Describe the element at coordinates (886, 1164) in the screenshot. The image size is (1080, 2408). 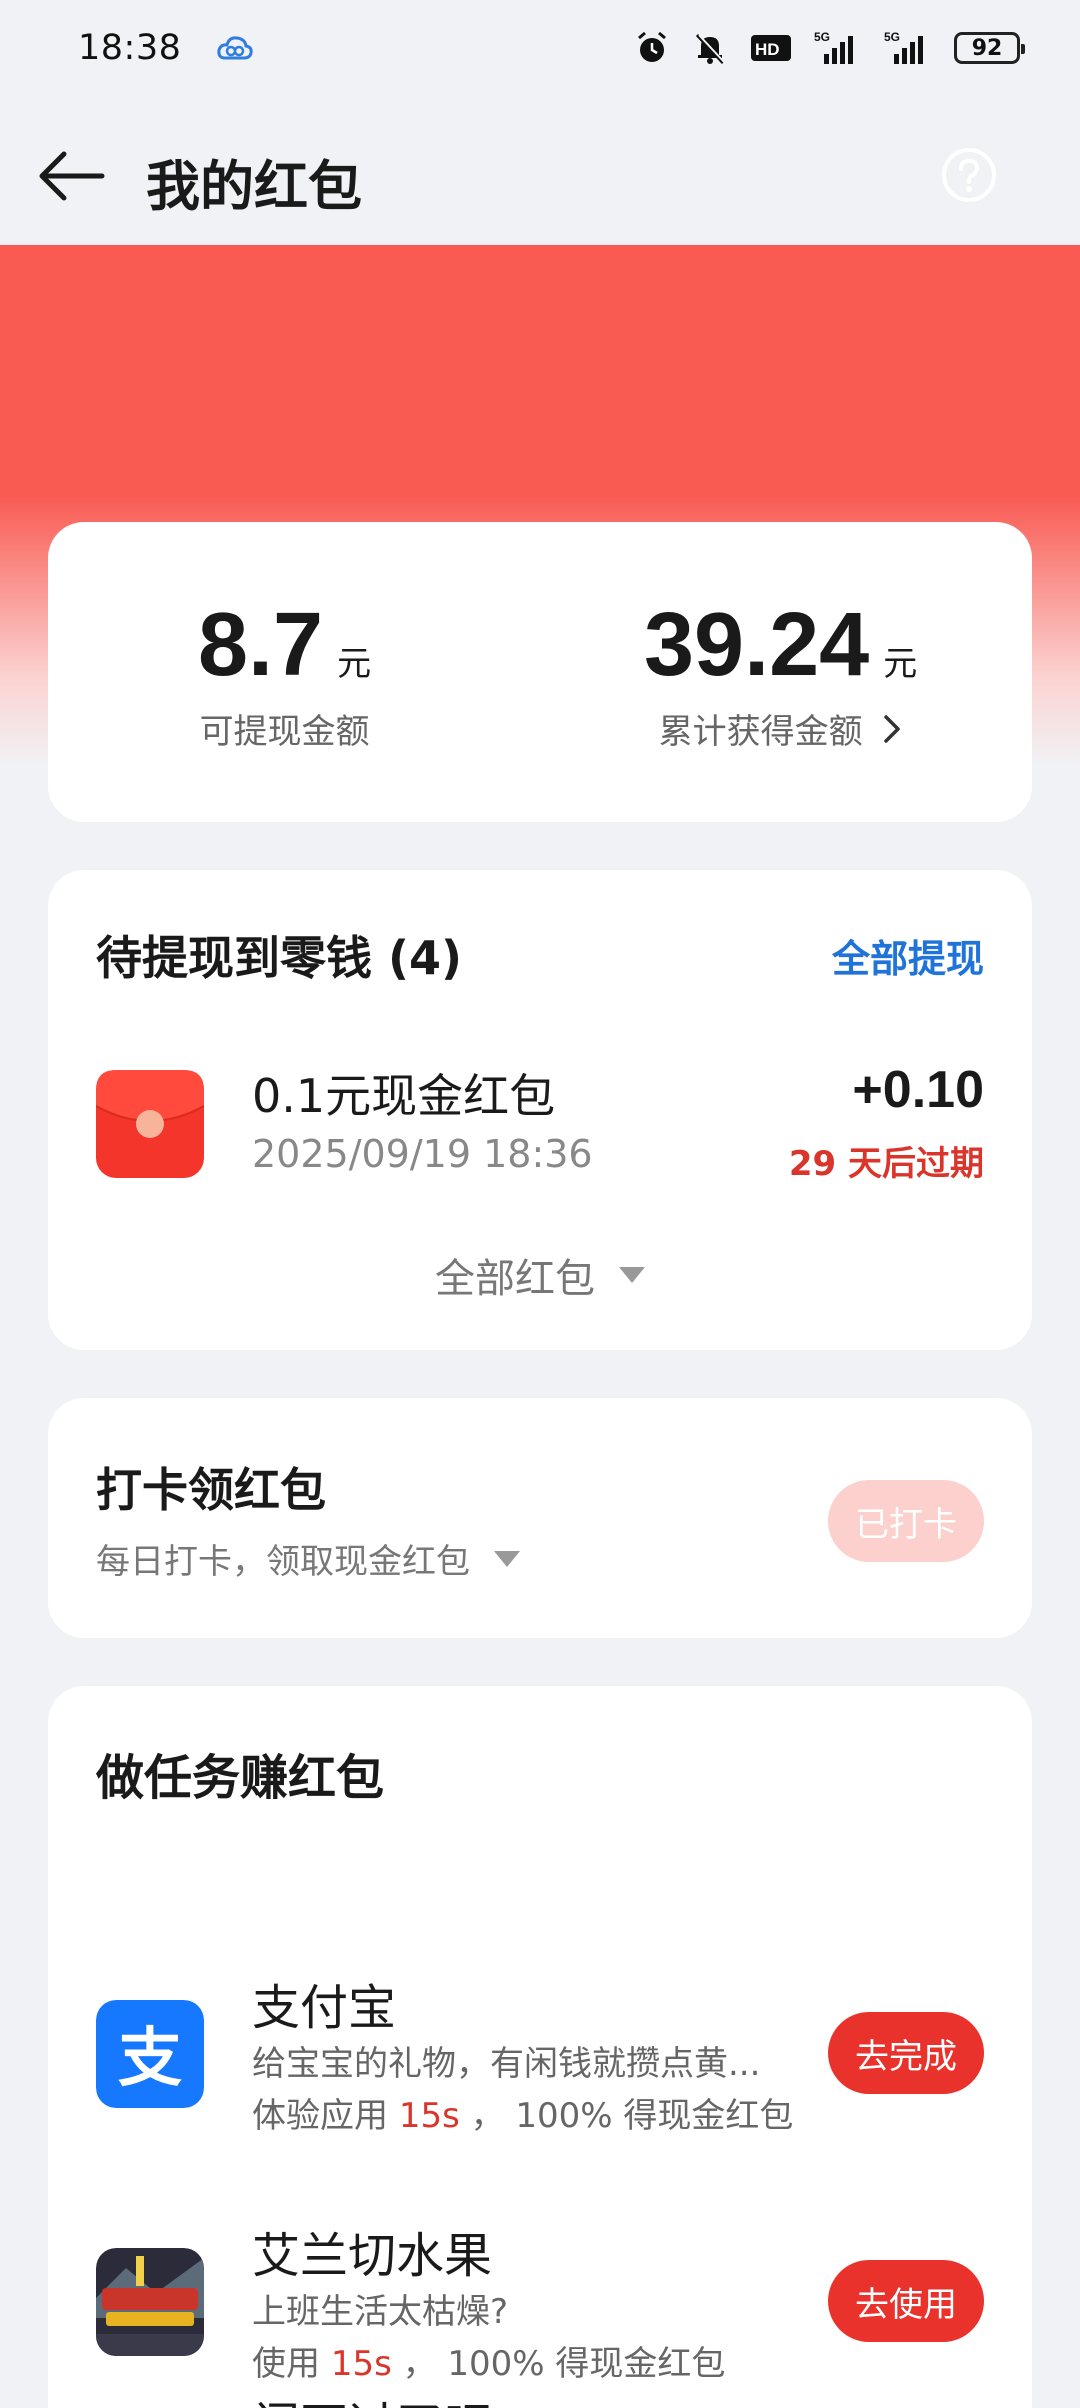
I see `envelope-expire: 29 天后过期` at that location.